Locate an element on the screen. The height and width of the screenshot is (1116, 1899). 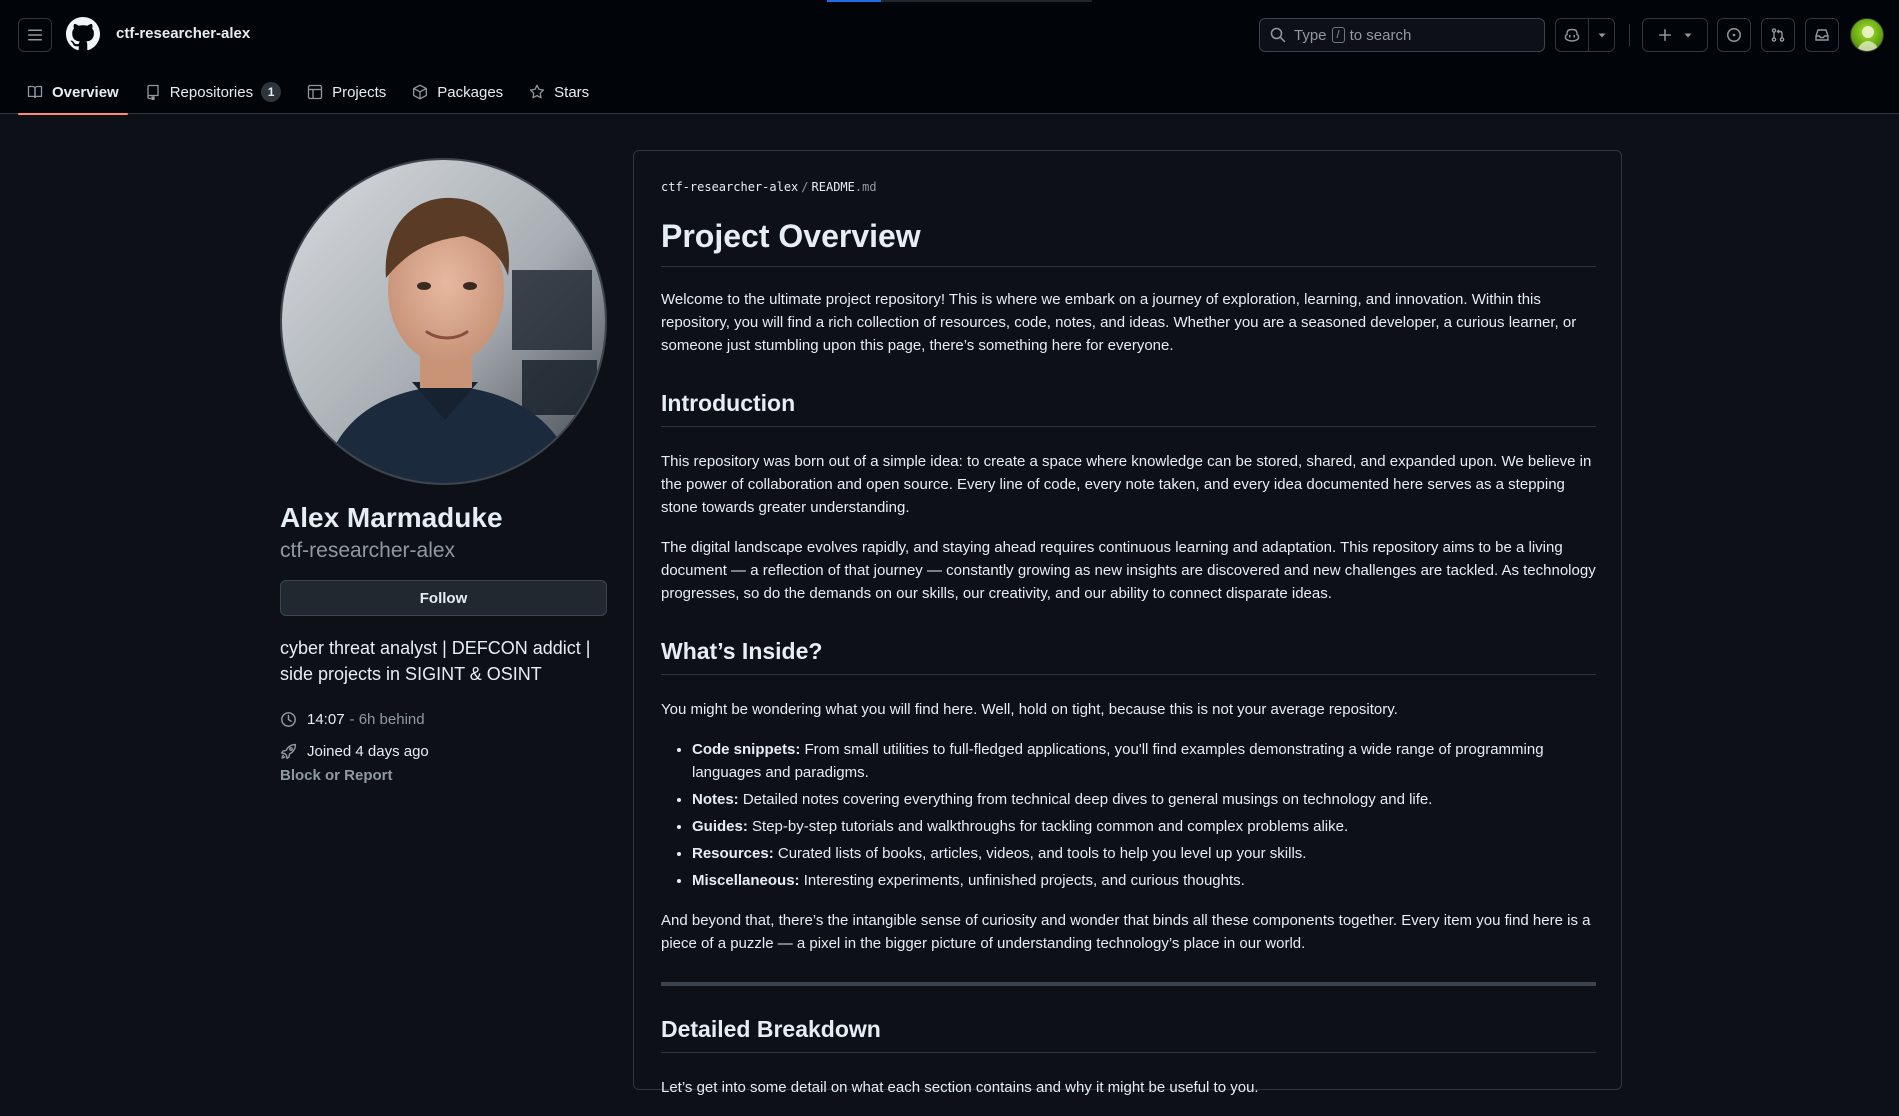
list-item-term: Guides: is located at coordinates (720, 826).